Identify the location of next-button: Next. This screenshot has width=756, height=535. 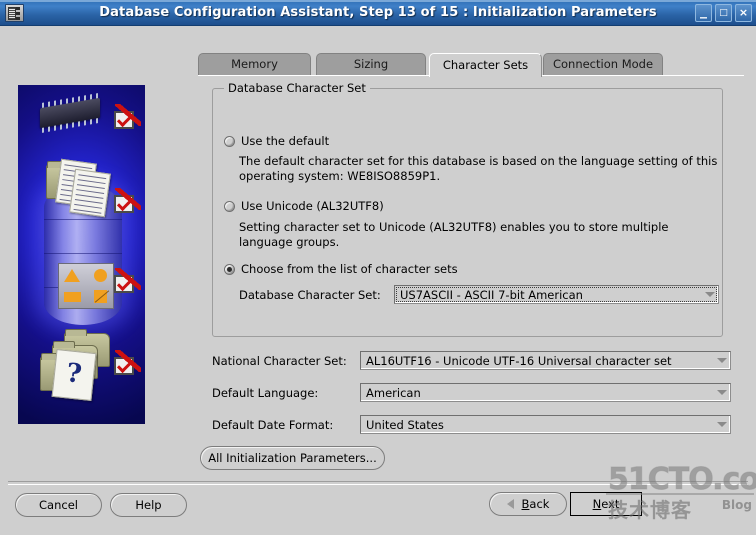
(606, 504).